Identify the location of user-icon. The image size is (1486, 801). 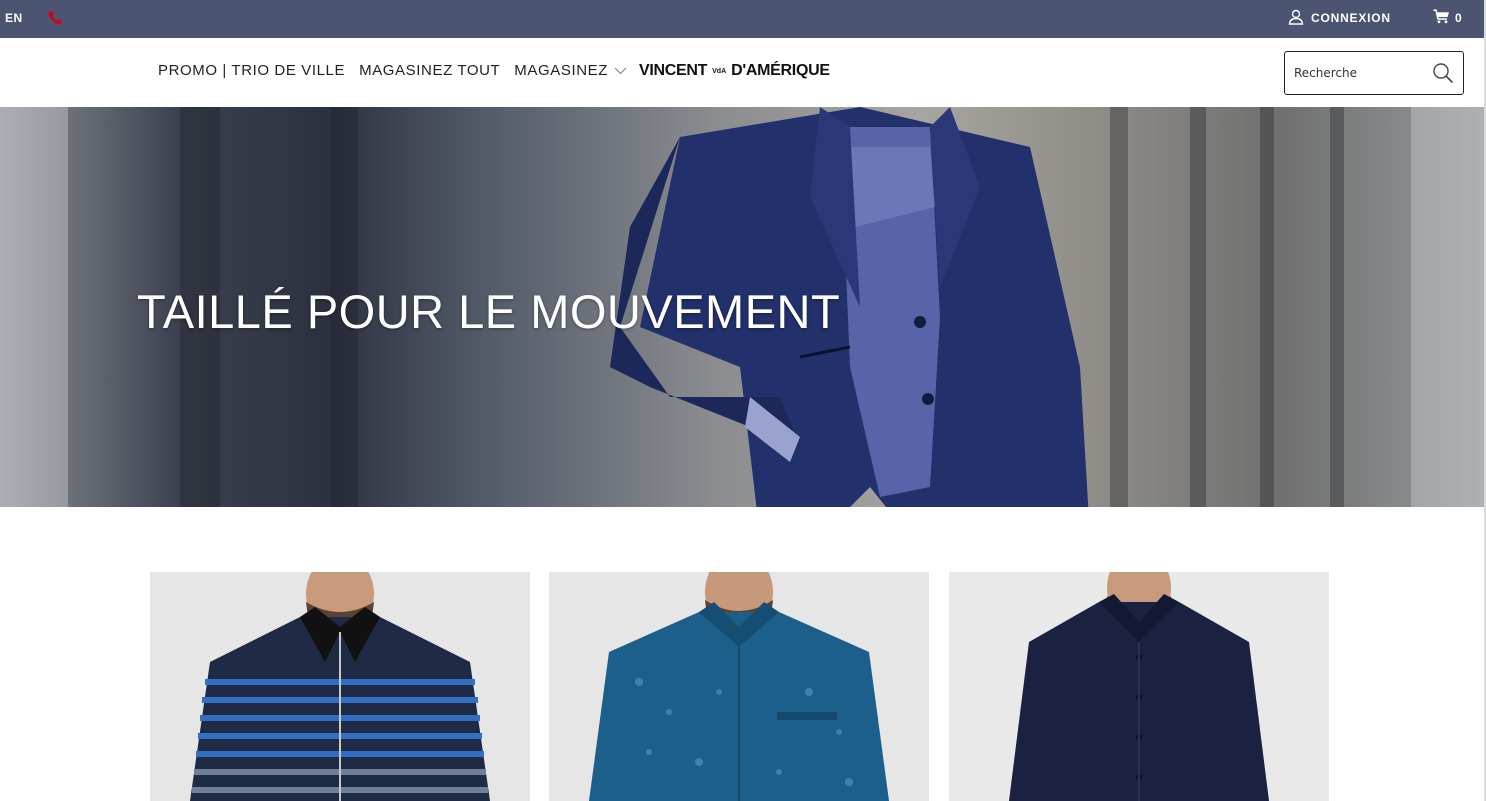
(1296, 18).